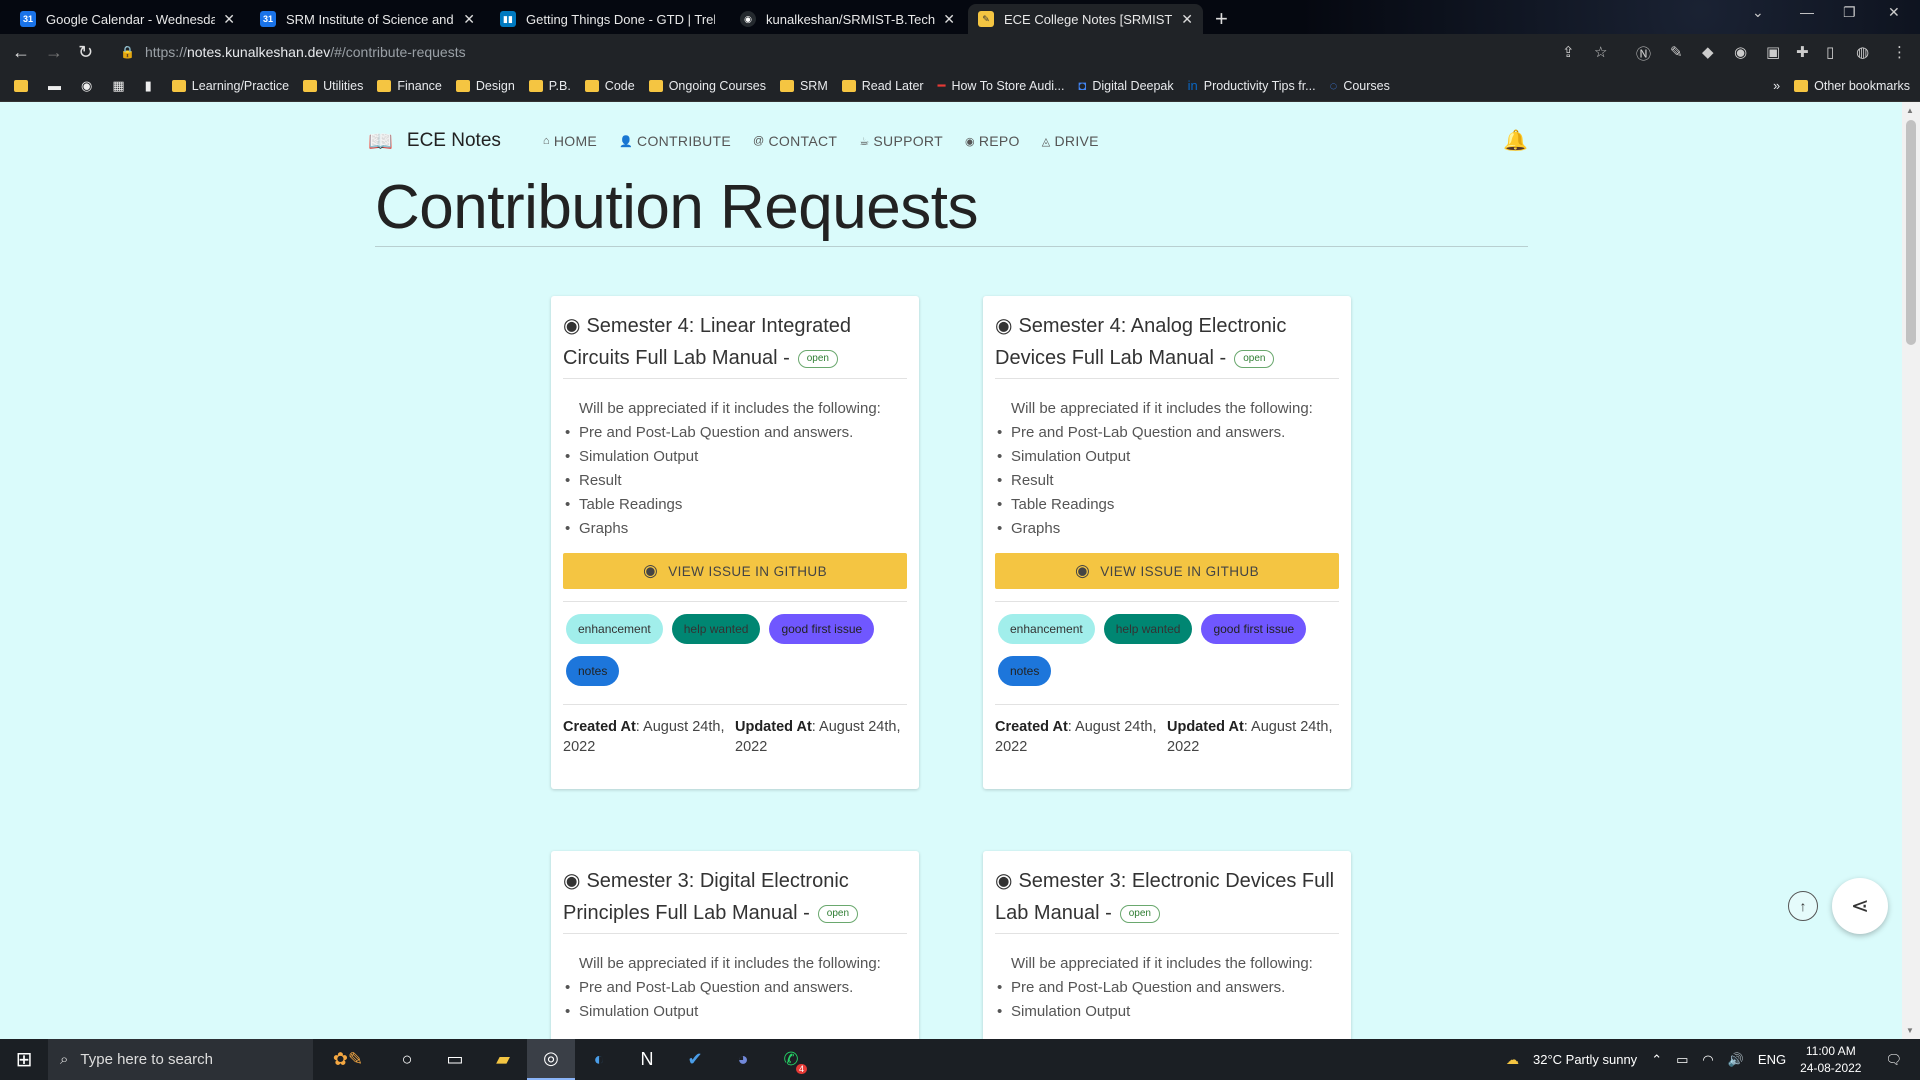  I want to click on browser-tab: 31 Google Calendar - Wednesday, A✕, so click(127, 19).